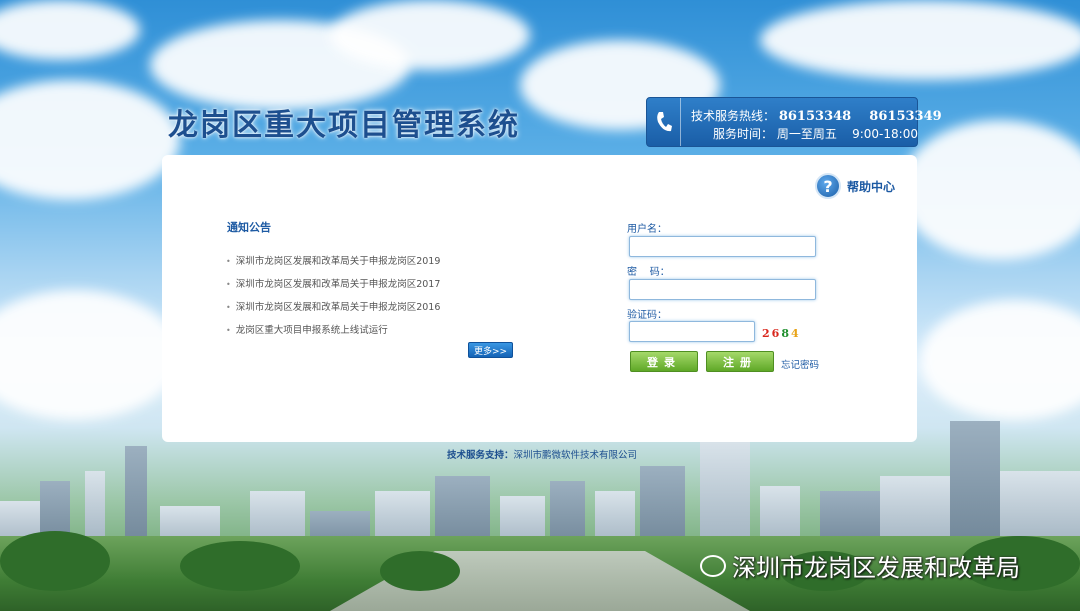 Image resolution: width=1080 pixels, height=611 pixels. I want to click on captcha-digit: 2, so click(767, 333).